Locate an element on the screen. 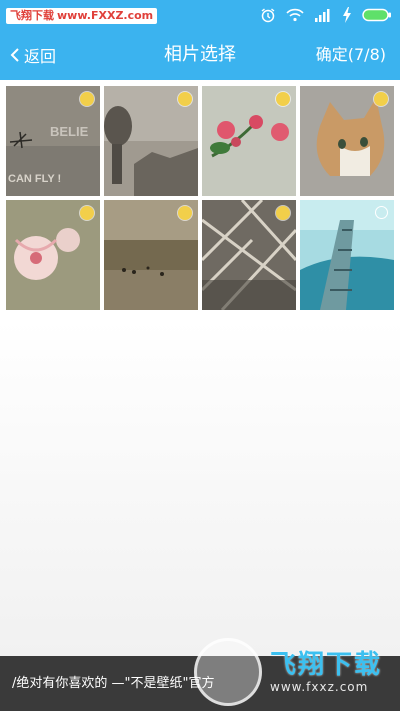 This screenshot has height=711, width=400. watermark-logo-icon is located at coordinates (228, 672).